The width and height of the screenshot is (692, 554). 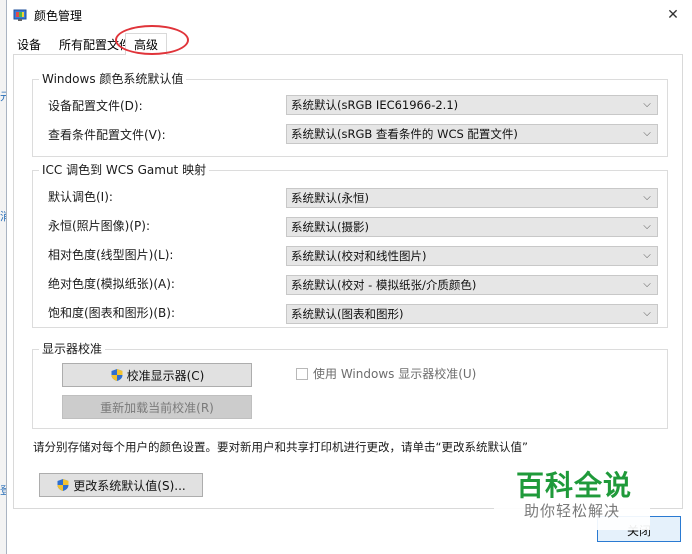 I want to click on close-window-button: ✕, so click(x=673, y=15).